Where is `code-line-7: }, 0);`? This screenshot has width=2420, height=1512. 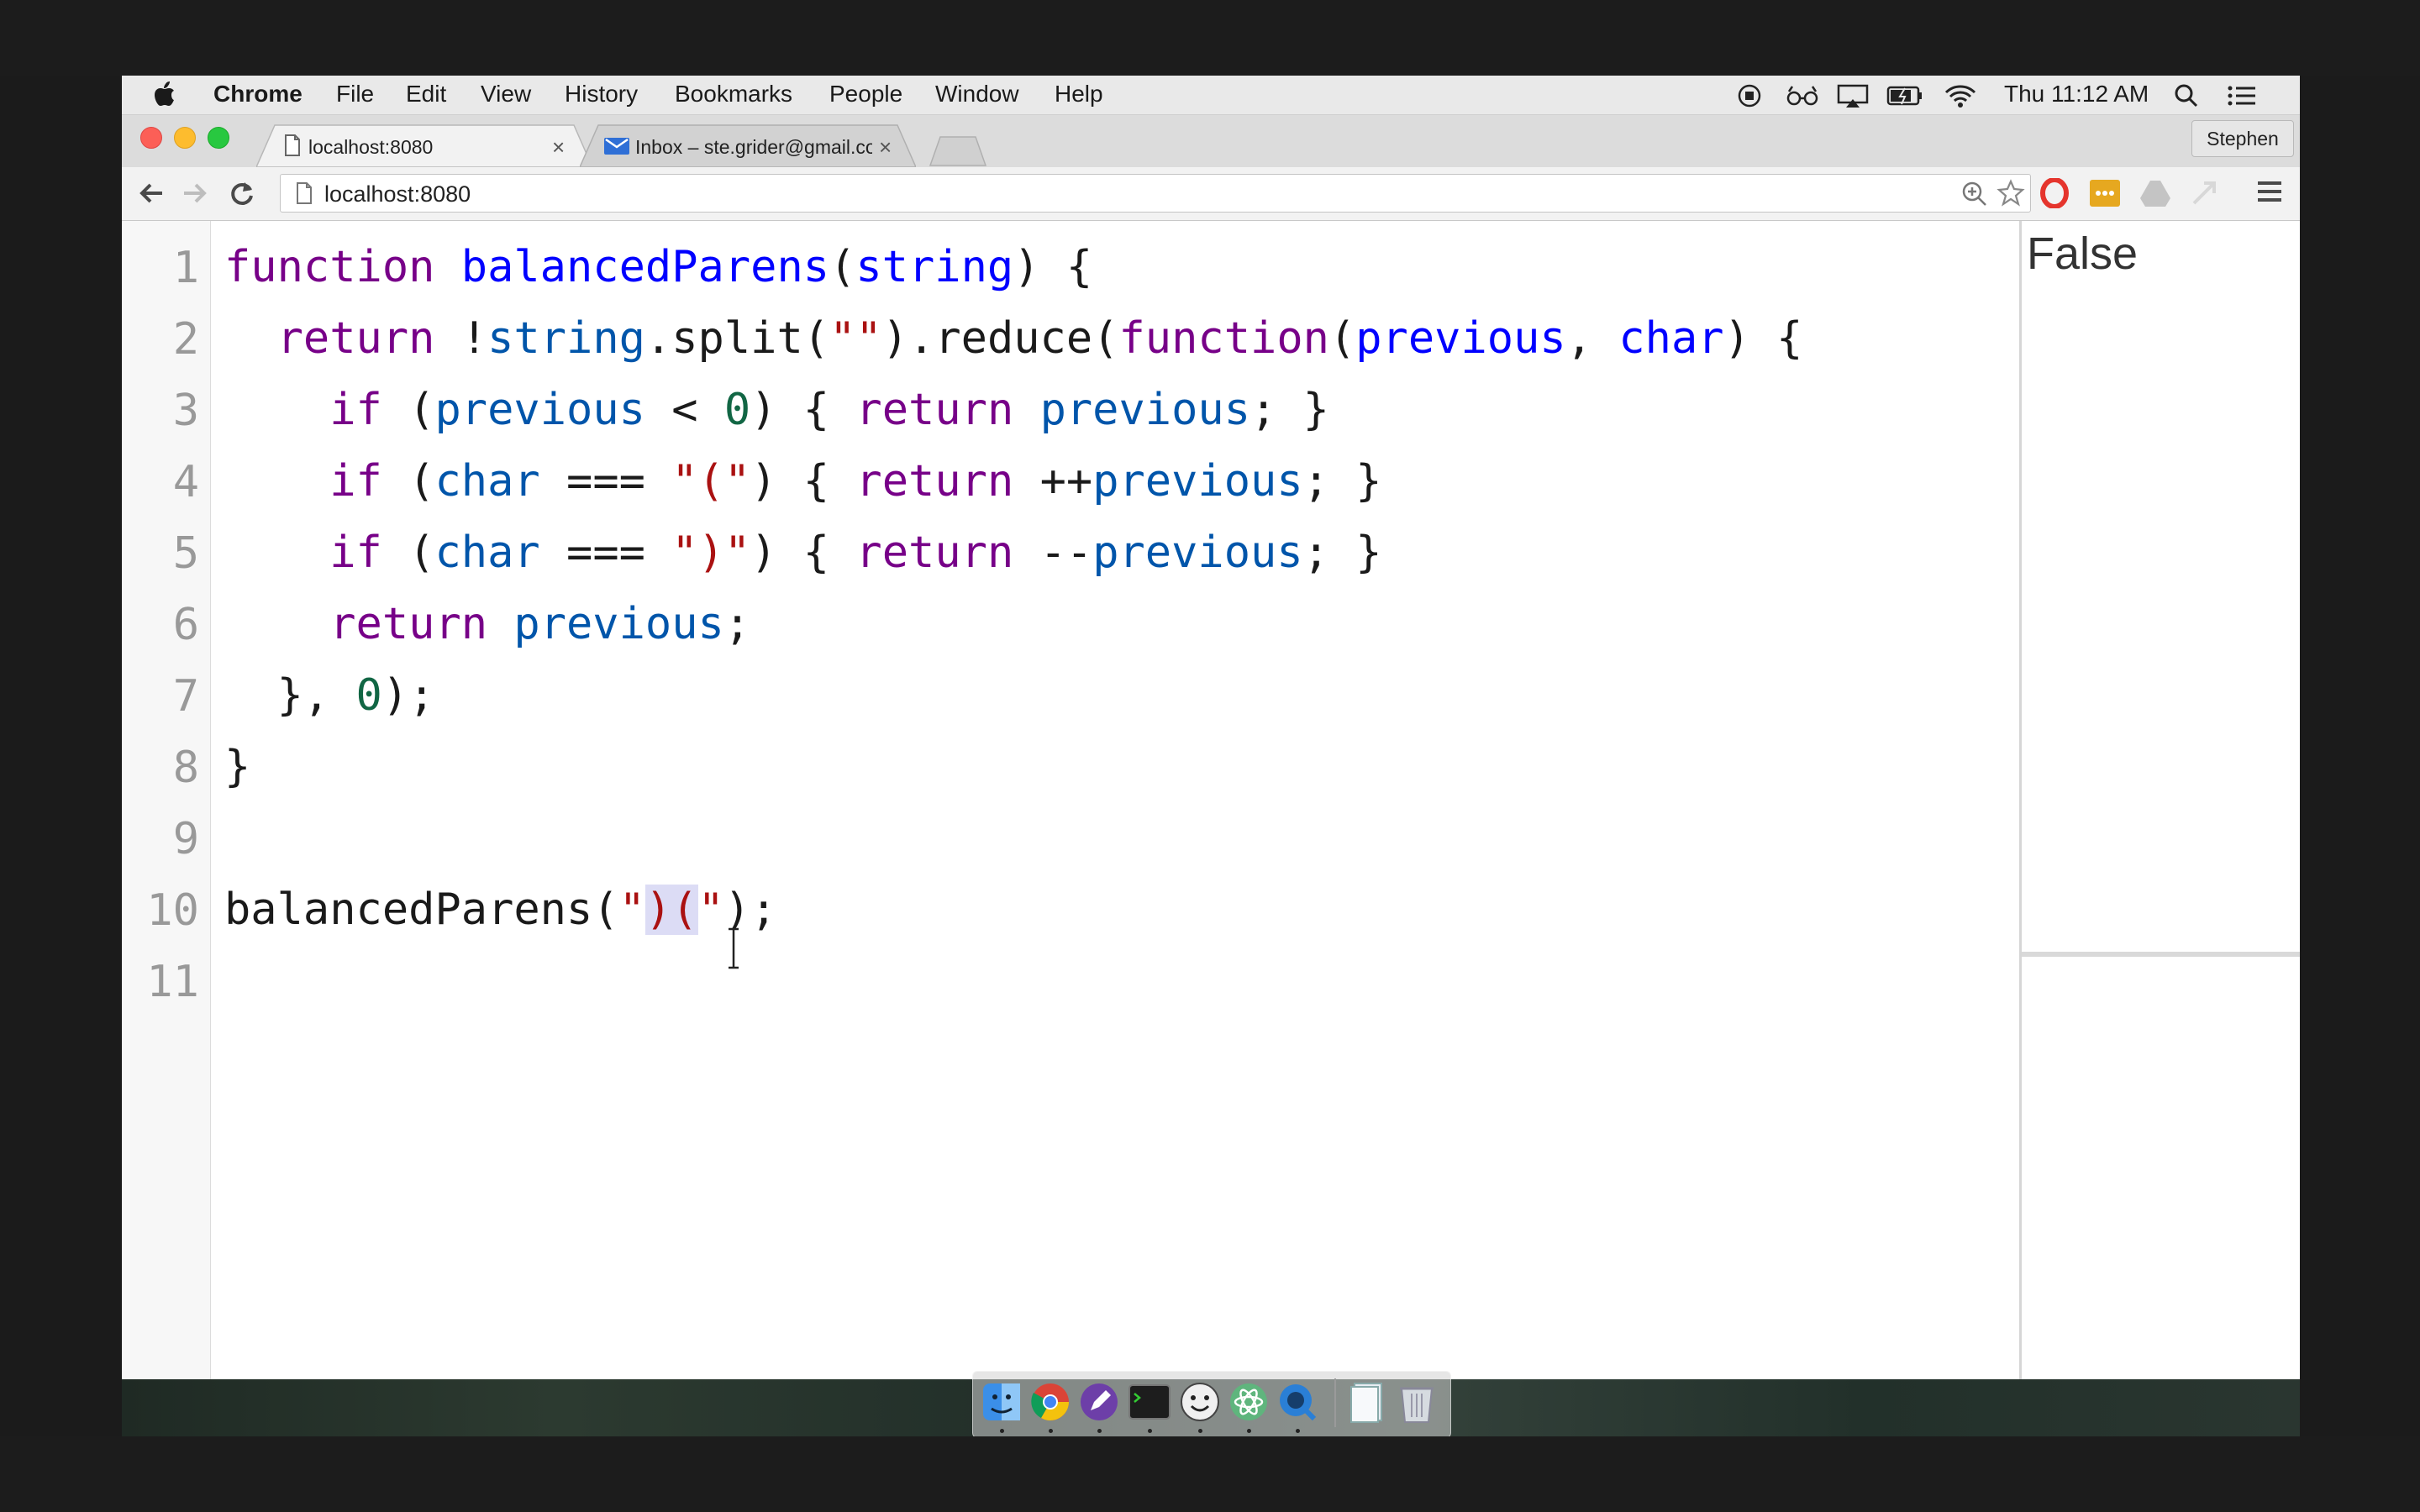
code-line-7: }, 0); is located at coordinates (329, 695).